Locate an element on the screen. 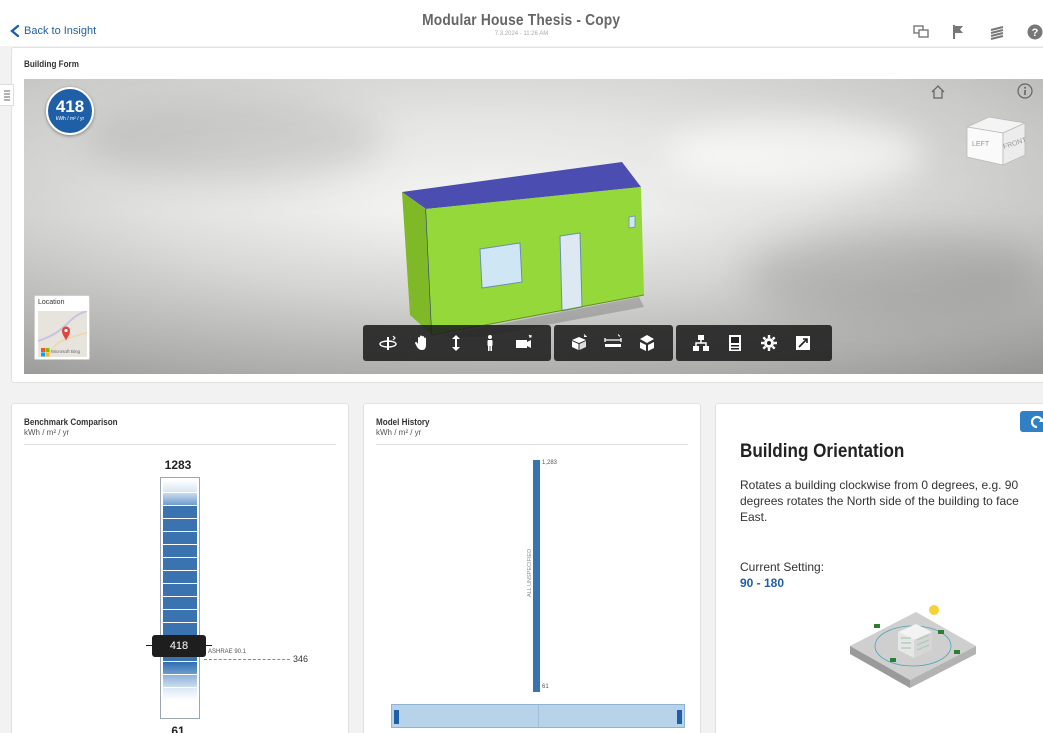  location-widget: Location Microsoft Bing is located at coordinates (62, 327).